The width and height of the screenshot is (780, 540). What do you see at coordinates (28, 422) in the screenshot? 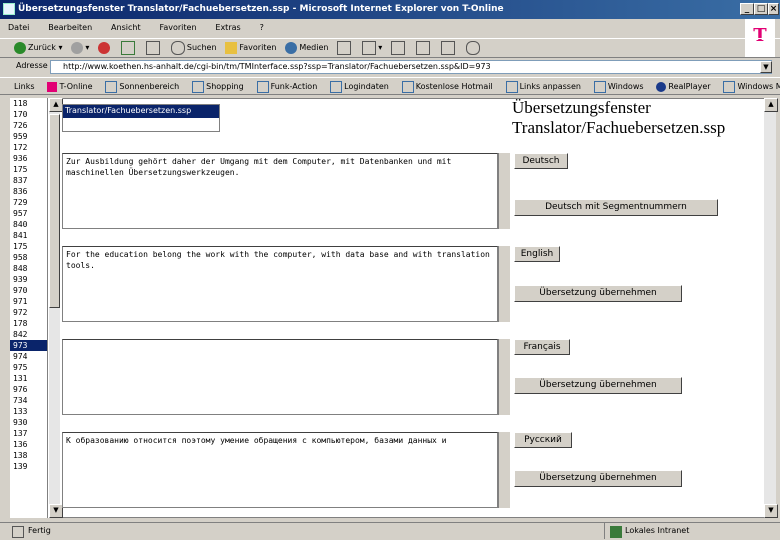
I see `segment-id-item: 930` at bounding box center [28, 422].